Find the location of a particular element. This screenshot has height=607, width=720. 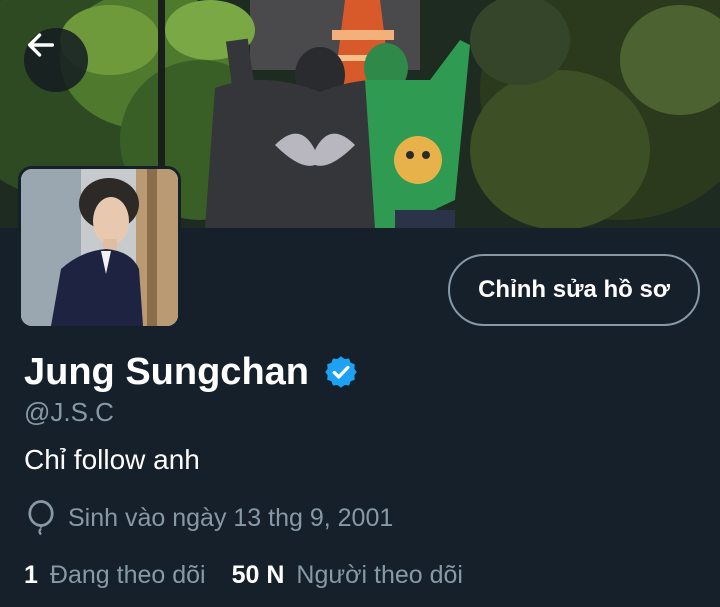

verified-badge-icon is located at coordinates (341, 372).